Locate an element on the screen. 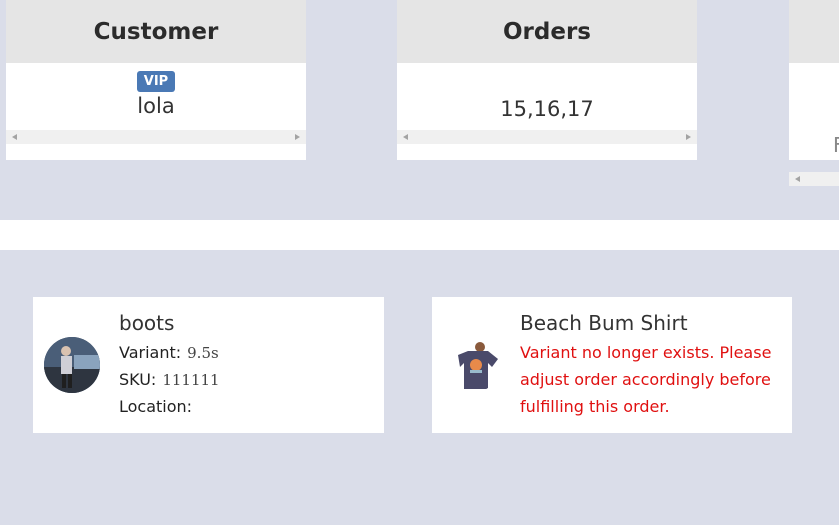 Image resolution: width=839 pixels, height=525 pixels. order-numbers: 15,16,17 is located at coordinates (547, 92).